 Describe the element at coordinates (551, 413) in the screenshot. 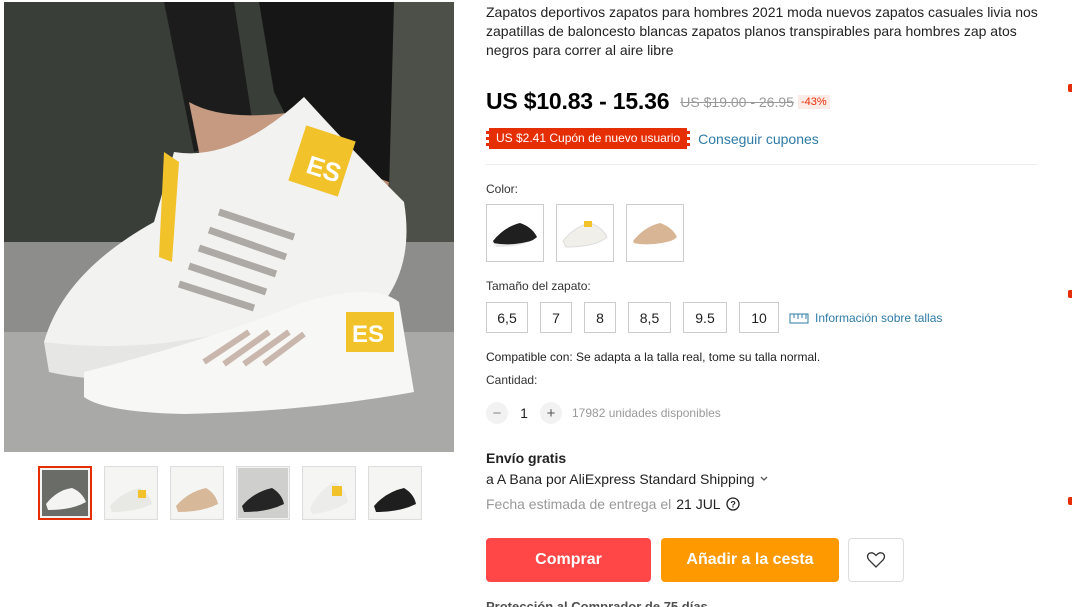

I see `quantity-increase-button: +` at that location.